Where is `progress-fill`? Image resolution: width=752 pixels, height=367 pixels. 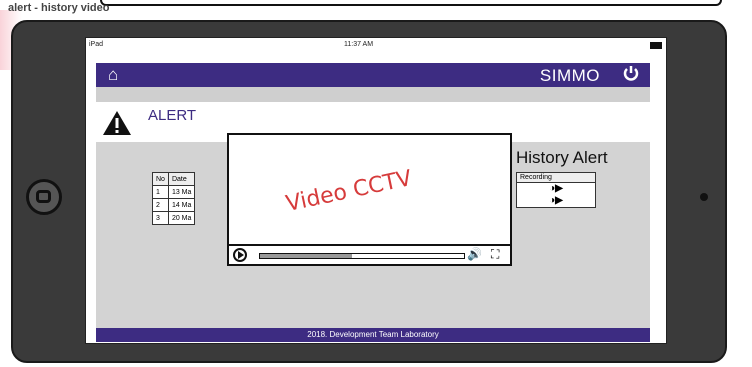 progress-fill is located at coordinates (306, 256).